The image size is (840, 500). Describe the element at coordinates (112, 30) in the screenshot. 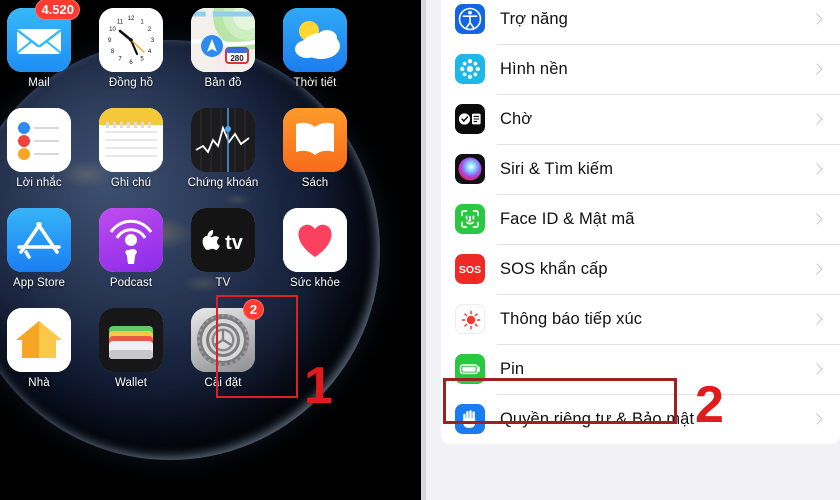

I see `svg-text: 10` at that location.